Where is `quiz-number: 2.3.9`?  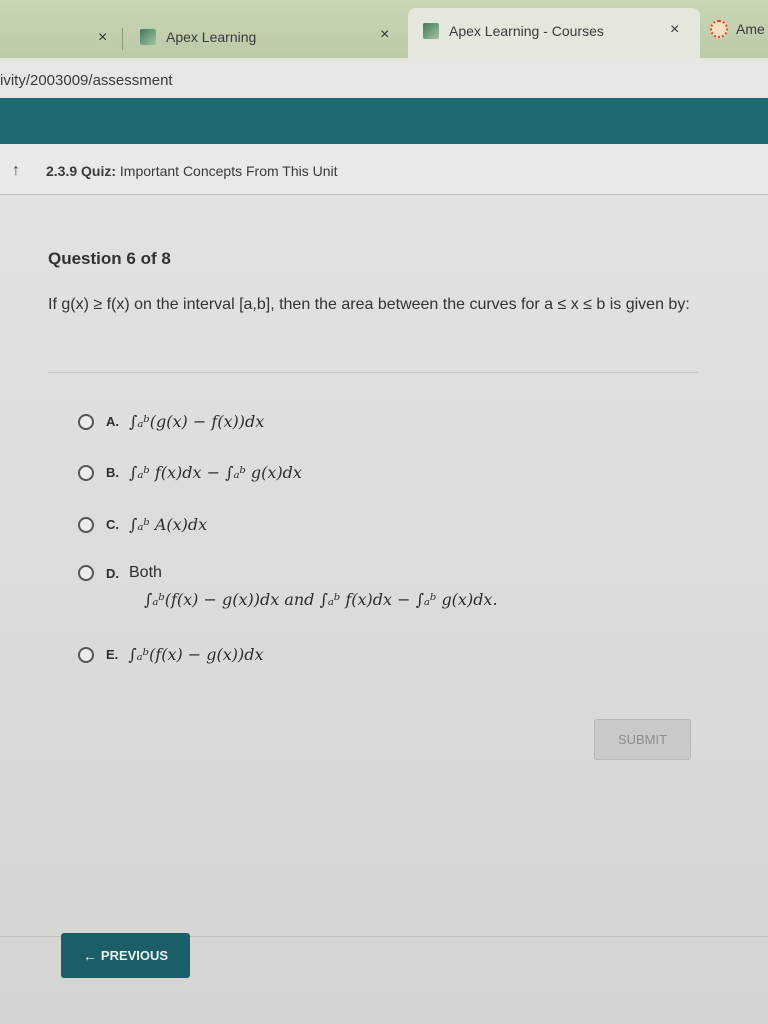
quiz-number: 2.3.9 is located at coordinates (62, 171).